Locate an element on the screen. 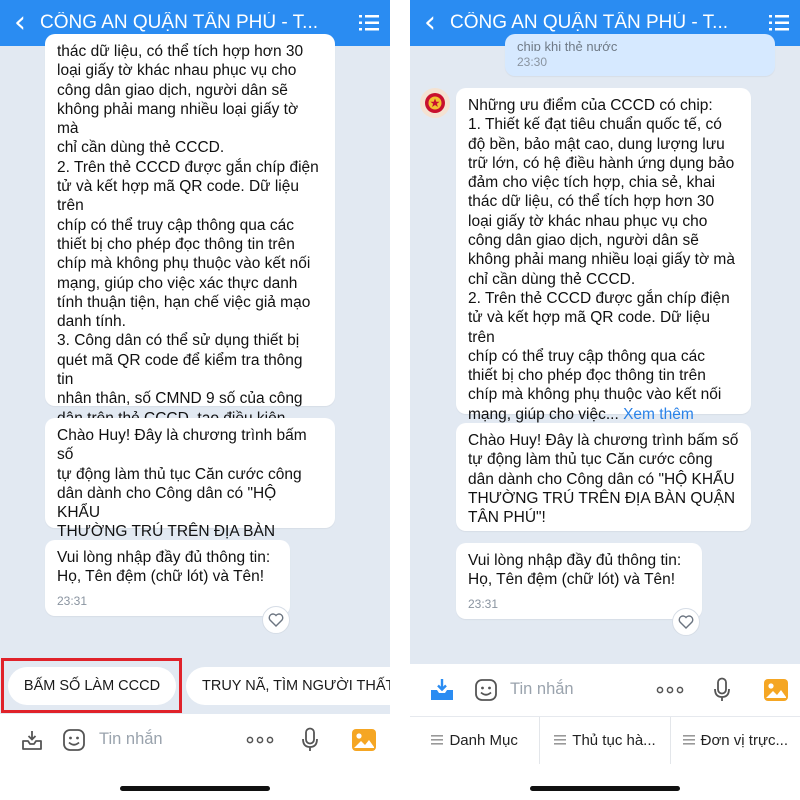 The height and width of the screenshot is (800, 800). menu-item-danh-muc: Danh Mục is located at coordinates (475, 740).